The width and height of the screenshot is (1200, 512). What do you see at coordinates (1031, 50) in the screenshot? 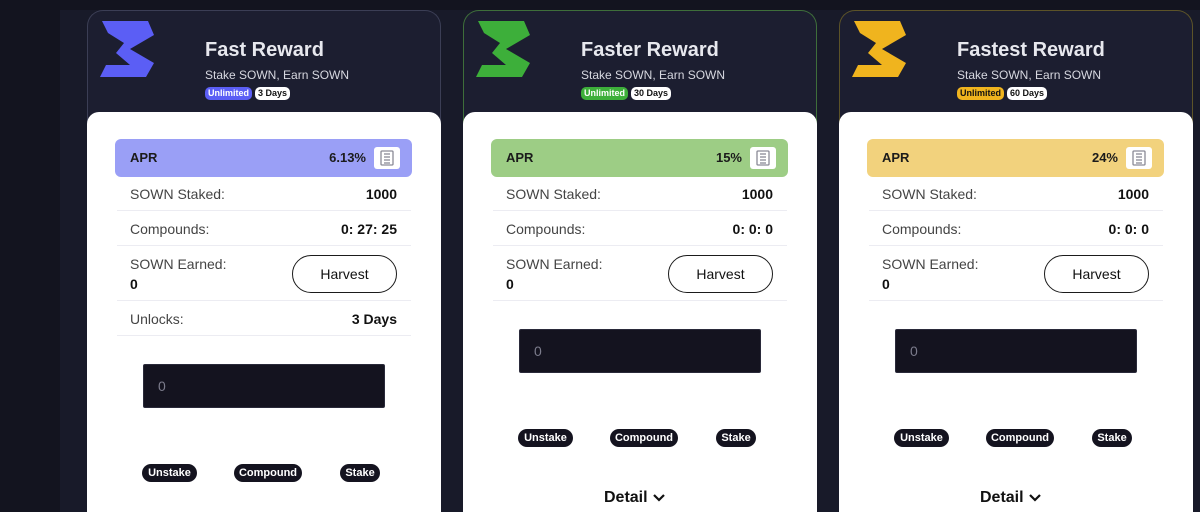
I see `pool-title: Fastest Reward` at bounding box center [1031, 50].